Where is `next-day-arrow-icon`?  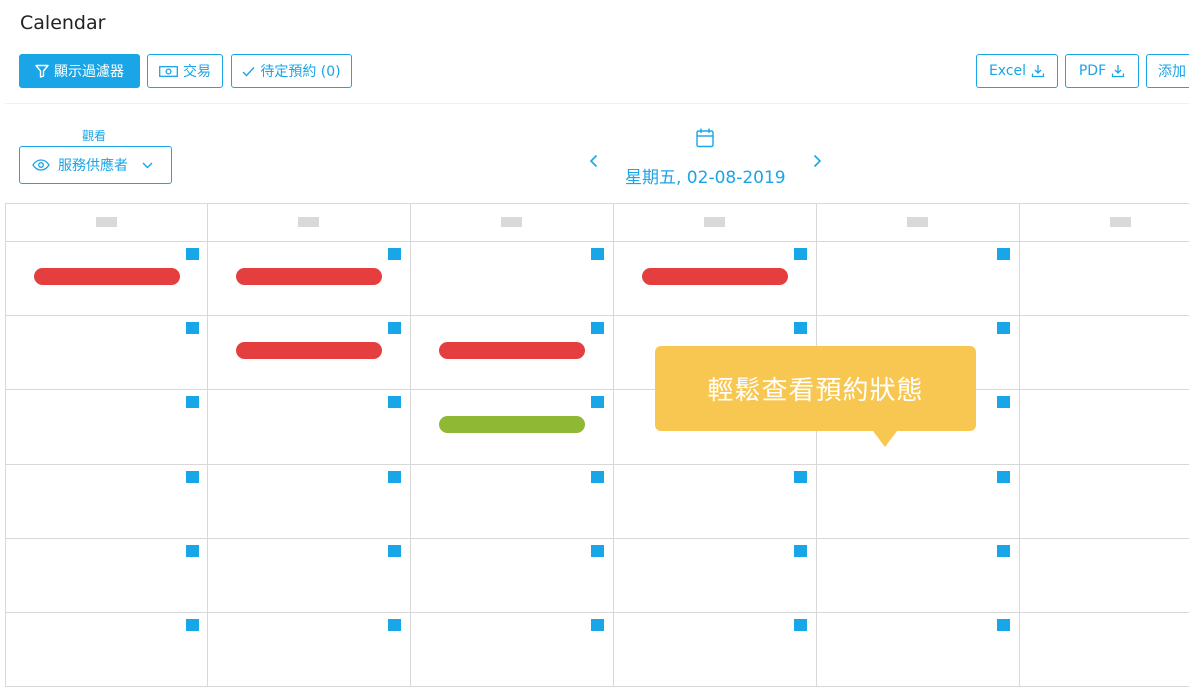
next-day-arrow-icon is located at coordinates (817, 161).